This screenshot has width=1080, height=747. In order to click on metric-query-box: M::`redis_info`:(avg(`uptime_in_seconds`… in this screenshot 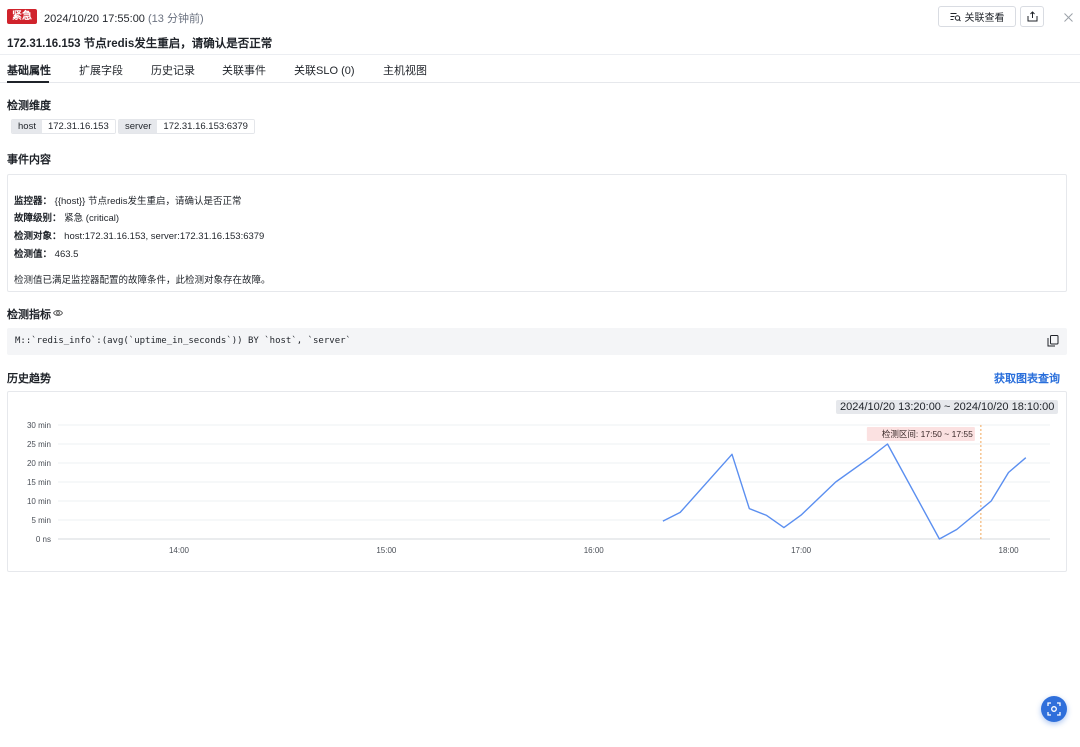, I will do `click(537, 341)`.